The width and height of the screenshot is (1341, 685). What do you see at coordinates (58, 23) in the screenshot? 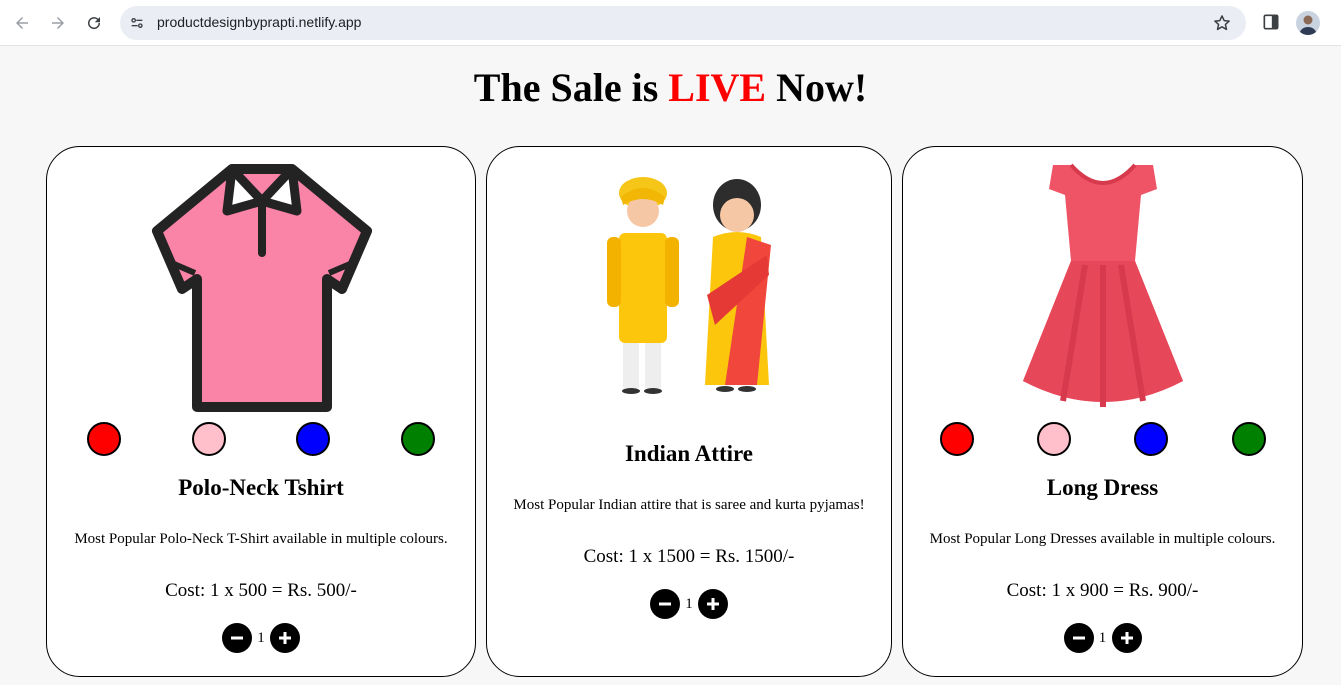
I see `forward-arrow-icon` at bounding box center [58, 23].